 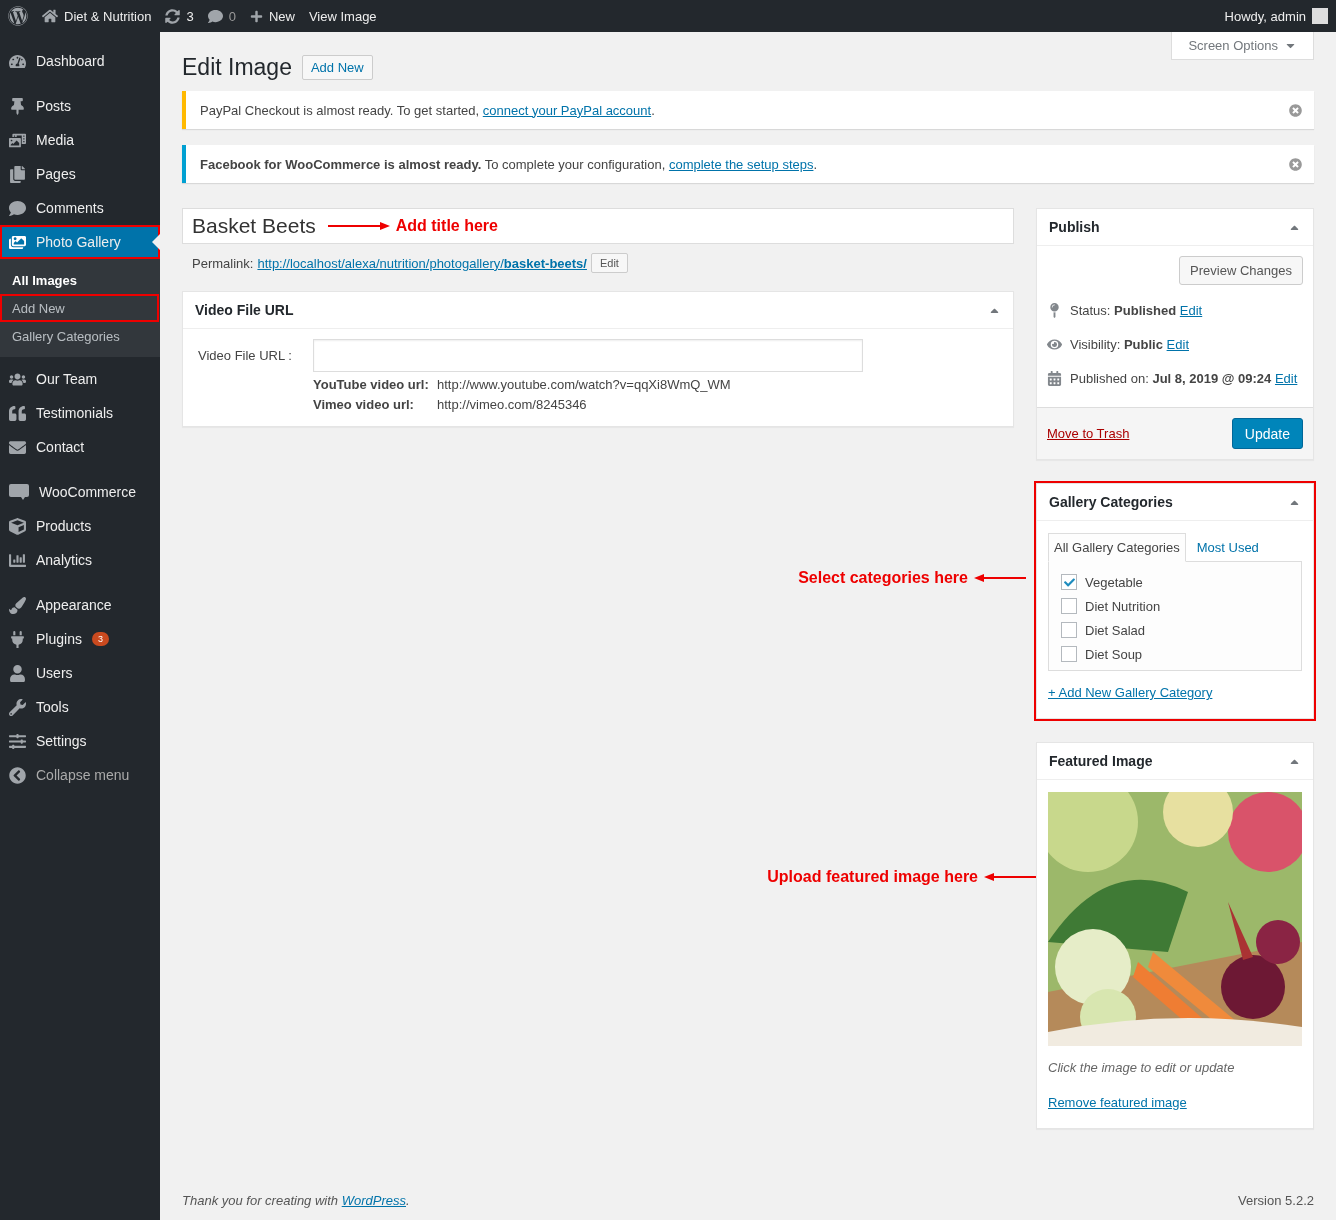 What do you see at coordinates (17, 741) in the screenshot?
I see `sliders-icon` at bounding box center [17, 741].